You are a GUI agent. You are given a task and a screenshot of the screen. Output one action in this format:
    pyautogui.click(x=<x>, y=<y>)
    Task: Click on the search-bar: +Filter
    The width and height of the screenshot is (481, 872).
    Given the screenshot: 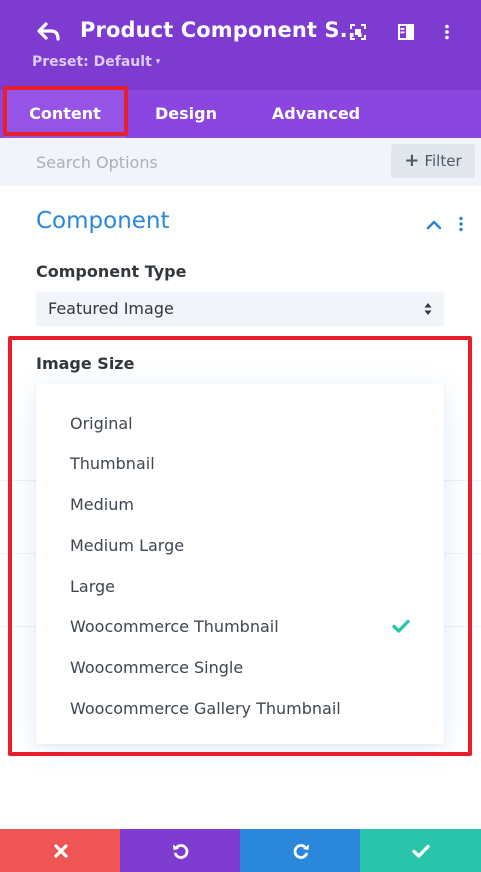 What is the action you would take?
    pyautogui.click(x=240, y=162)
    